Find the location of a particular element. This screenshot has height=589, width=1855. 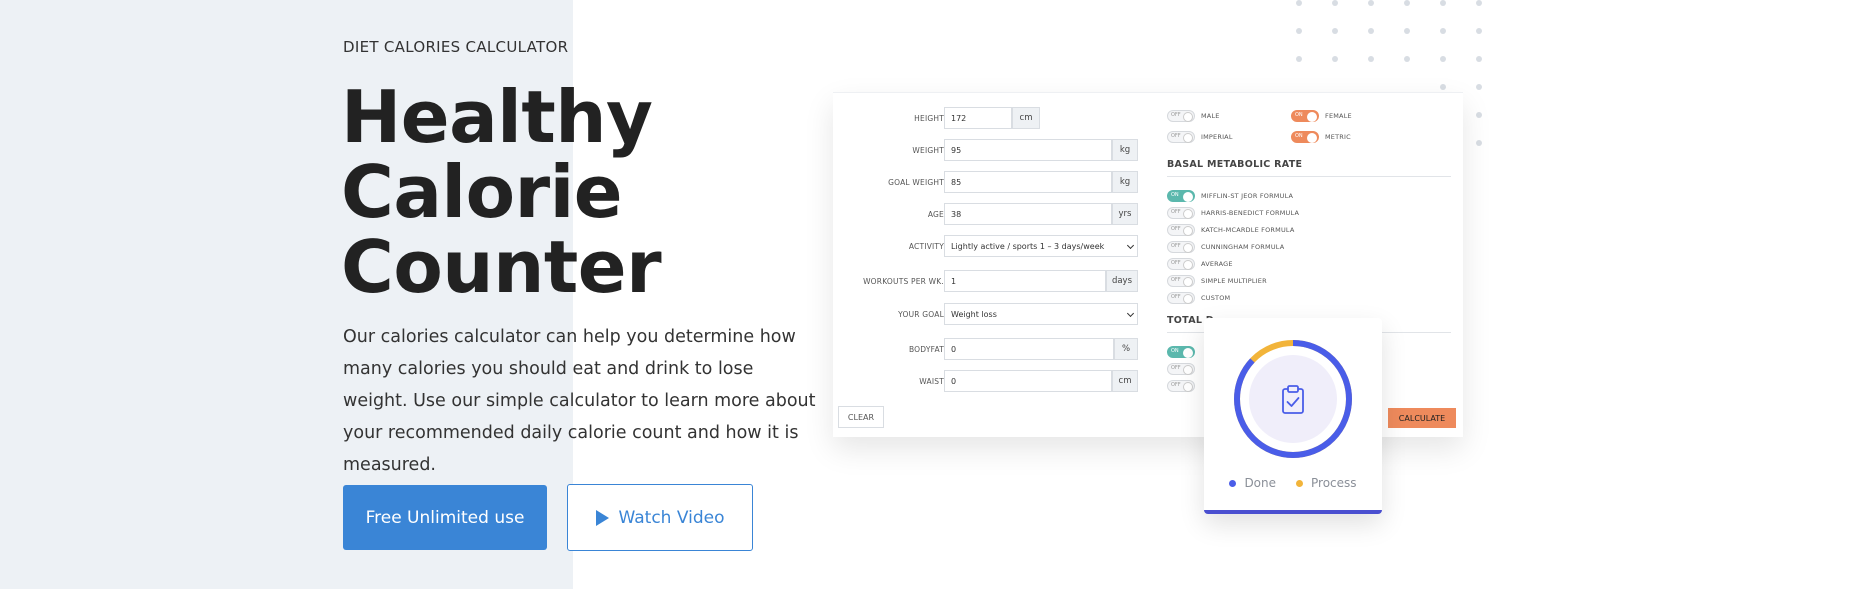

legend-label: Process is located at coordinates (1334, 483).